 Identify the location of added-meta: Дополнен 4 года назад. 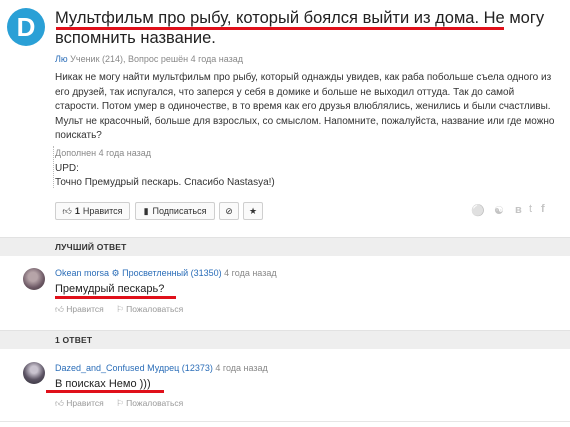
(103, 153).